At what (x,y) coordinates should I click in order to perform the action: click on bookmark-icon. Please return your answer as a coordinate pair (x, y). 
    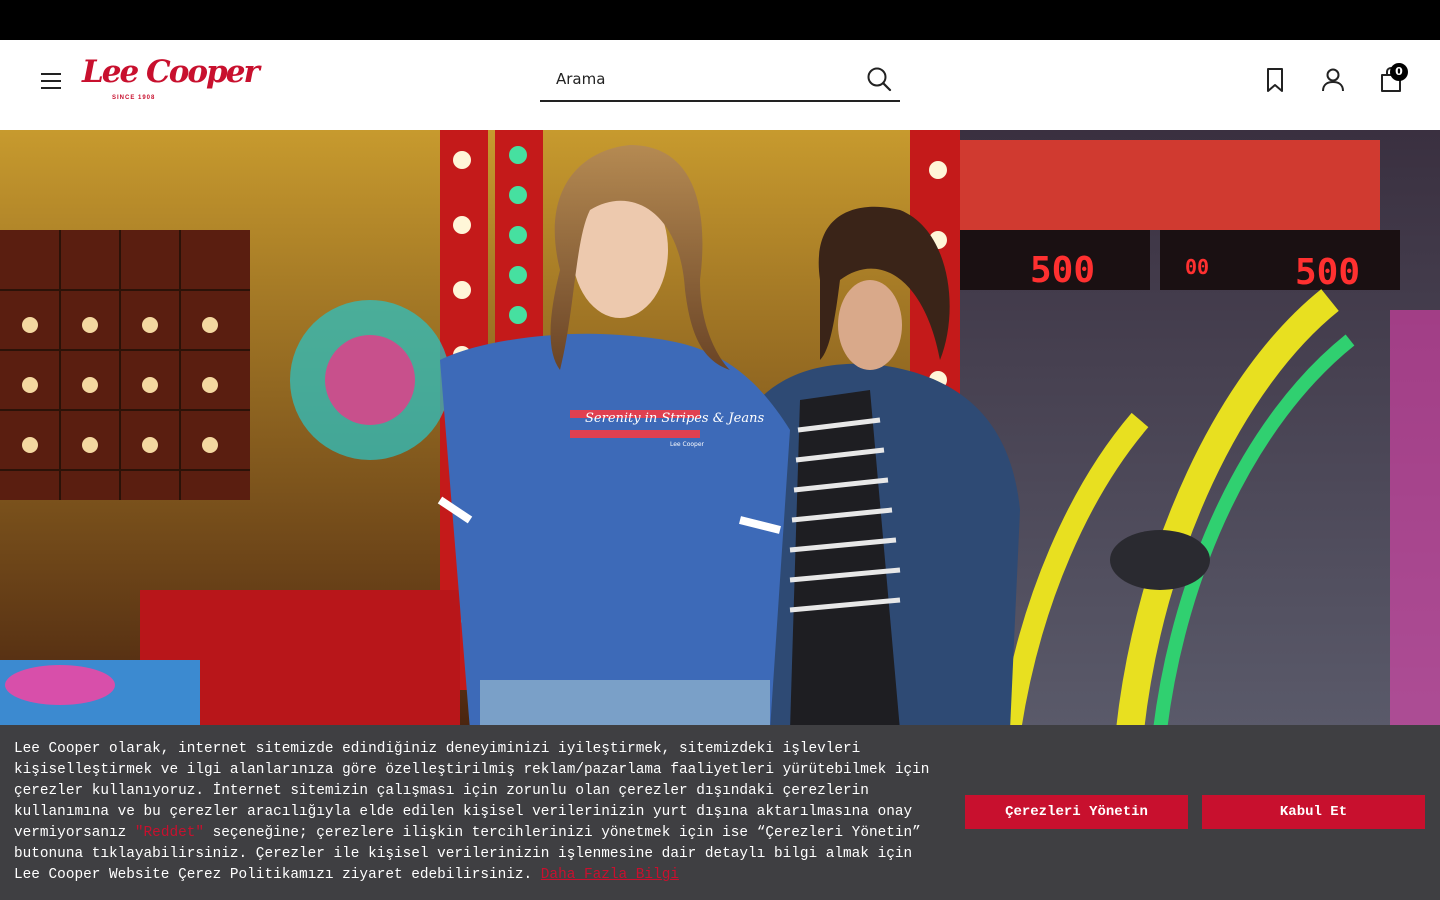
    Looking at the image, I should click on (1275, 80).